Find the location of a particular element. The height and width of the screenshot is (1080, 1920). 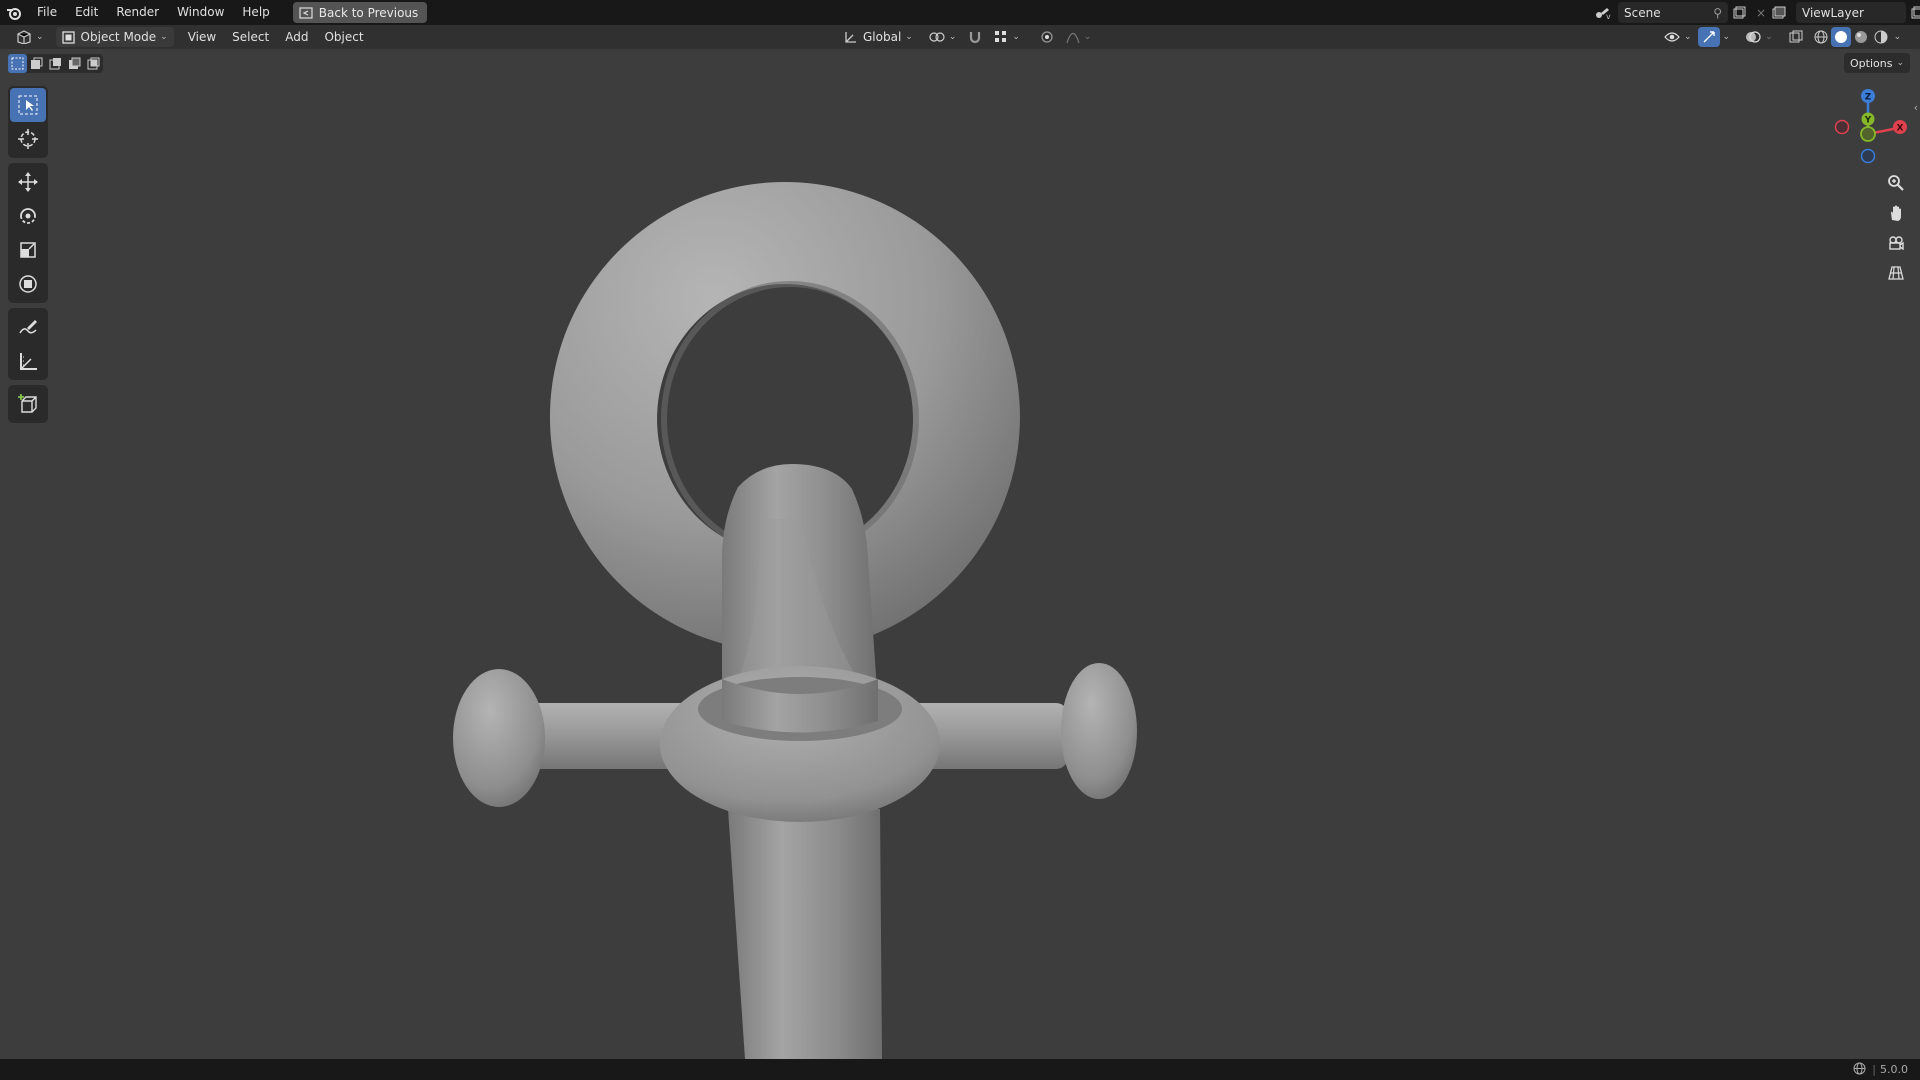

selection-mode-buttons is located at coordinates (55, 63).